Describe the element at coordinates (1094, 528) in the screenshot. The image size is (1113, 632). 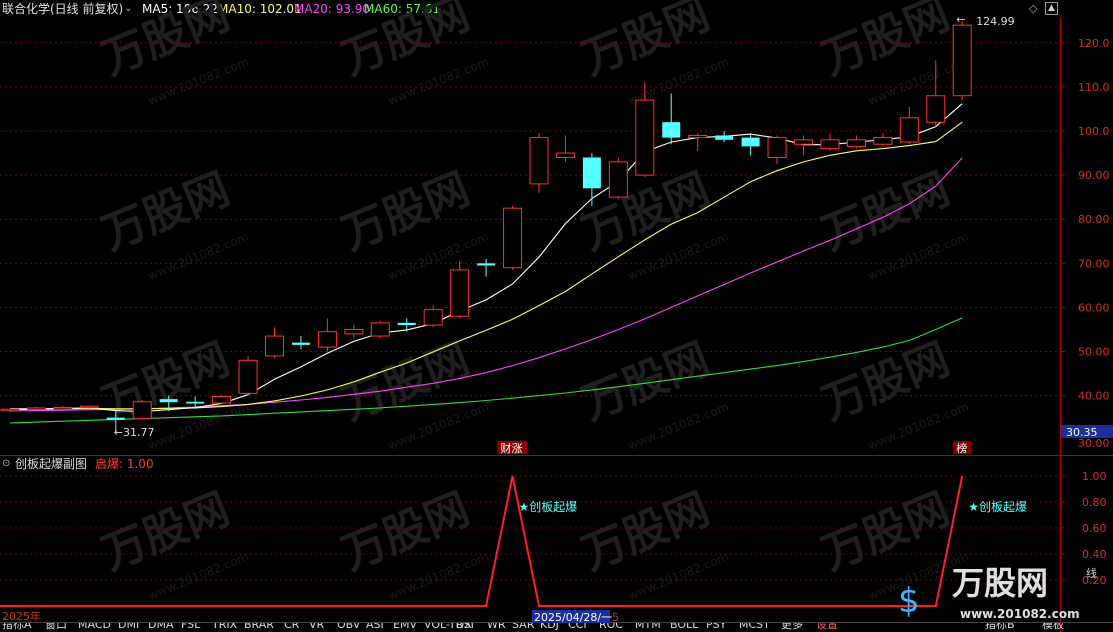
I see `sub-y-tick-label: 0.60` at that location.